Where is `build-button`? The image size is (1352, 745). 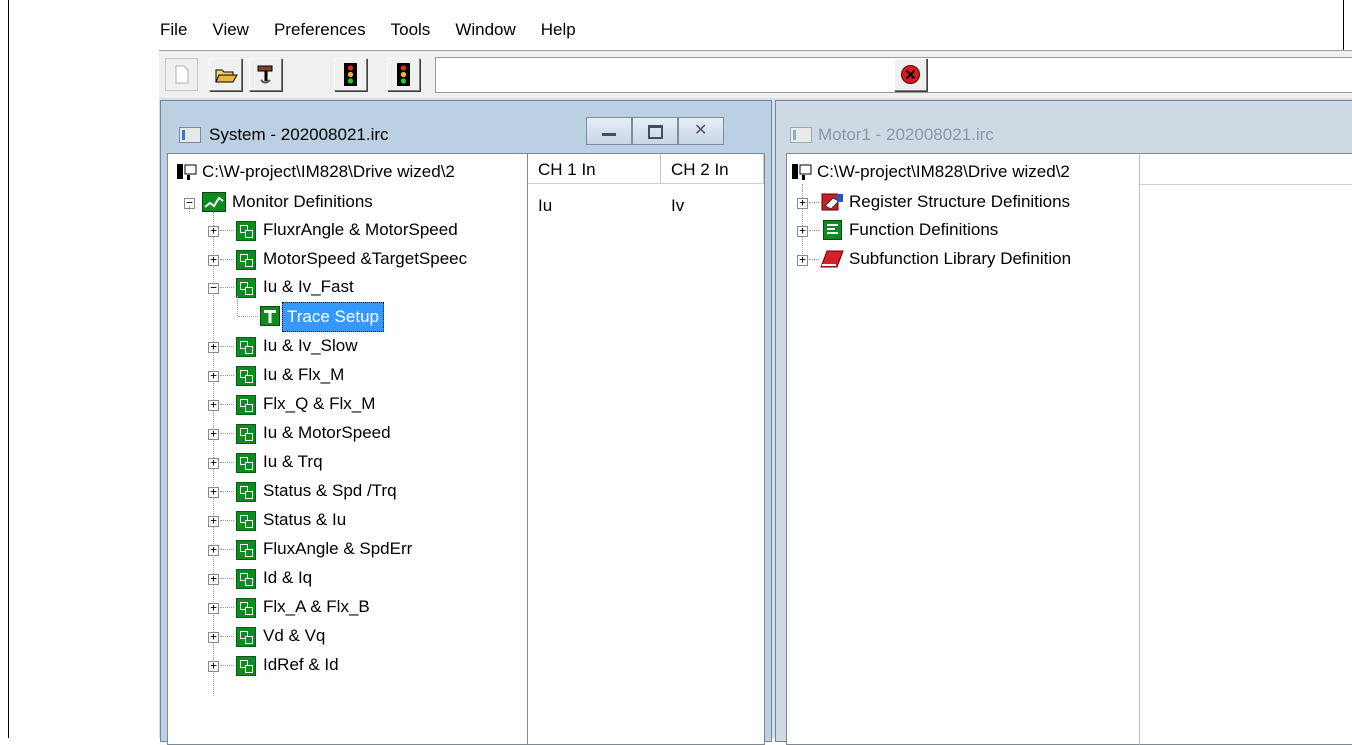 build-button is located at coordinates (265, 74).